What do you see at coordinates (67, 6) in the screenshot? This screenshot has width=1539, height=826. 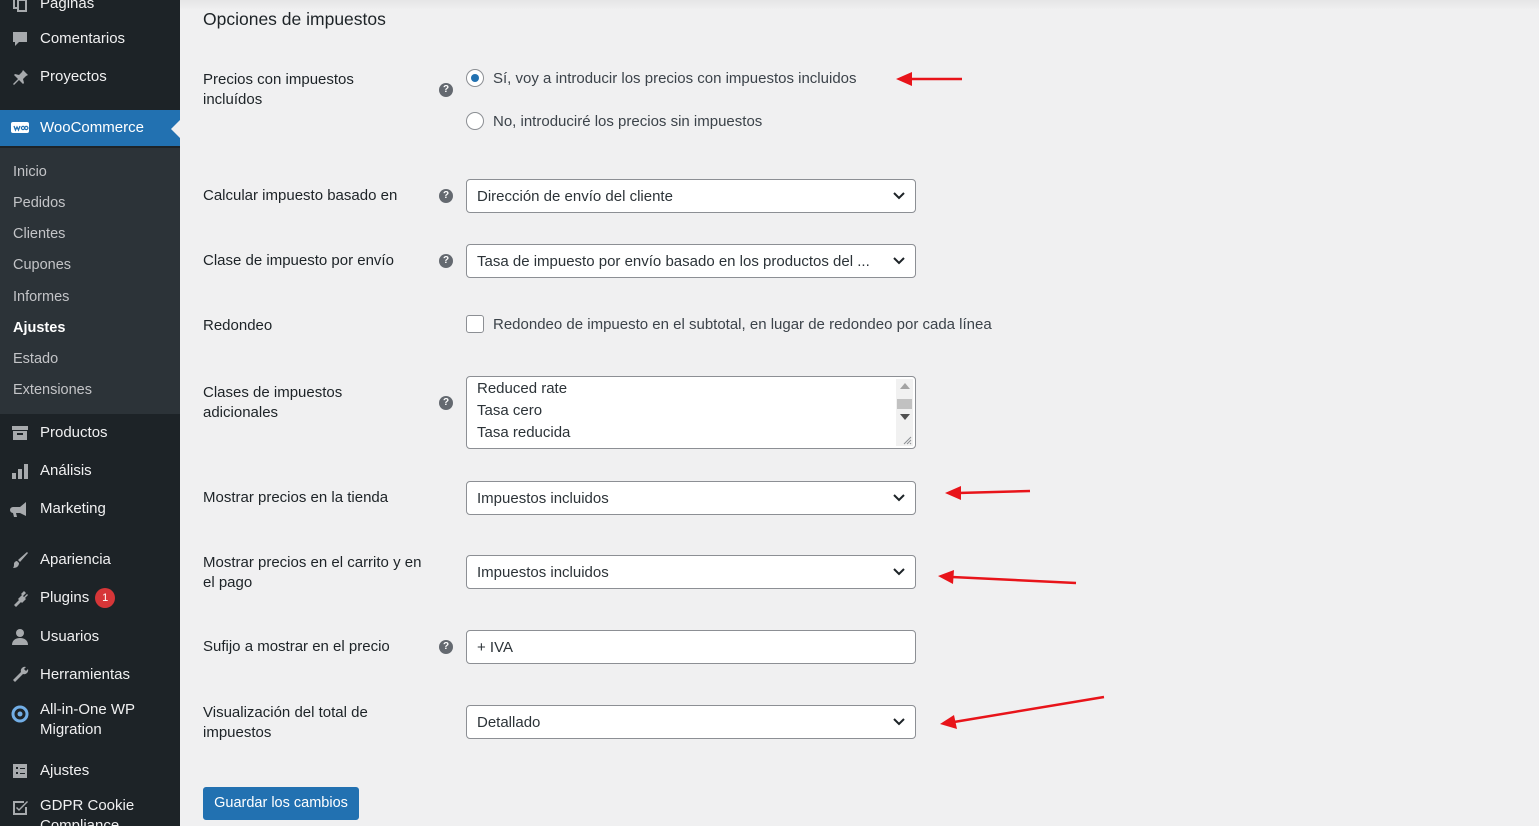 I see `menu-pages-label: Páginas` at bounding box center [67, 6].